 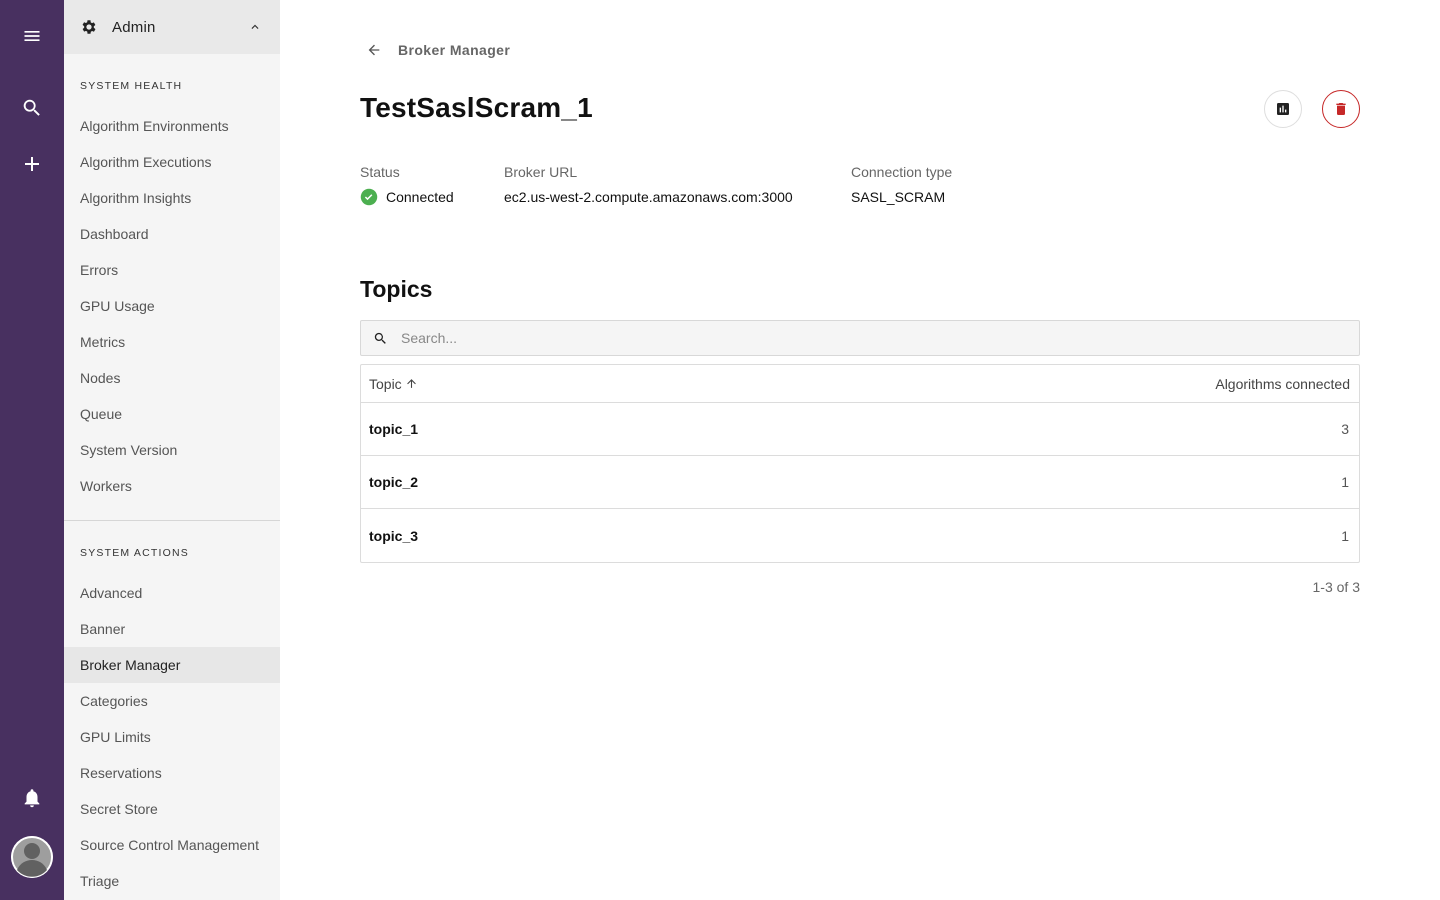 What do you see at coordinates (851, 338) in the screenshot?
I see `topics-search-input` at bounding box center [851, 338].